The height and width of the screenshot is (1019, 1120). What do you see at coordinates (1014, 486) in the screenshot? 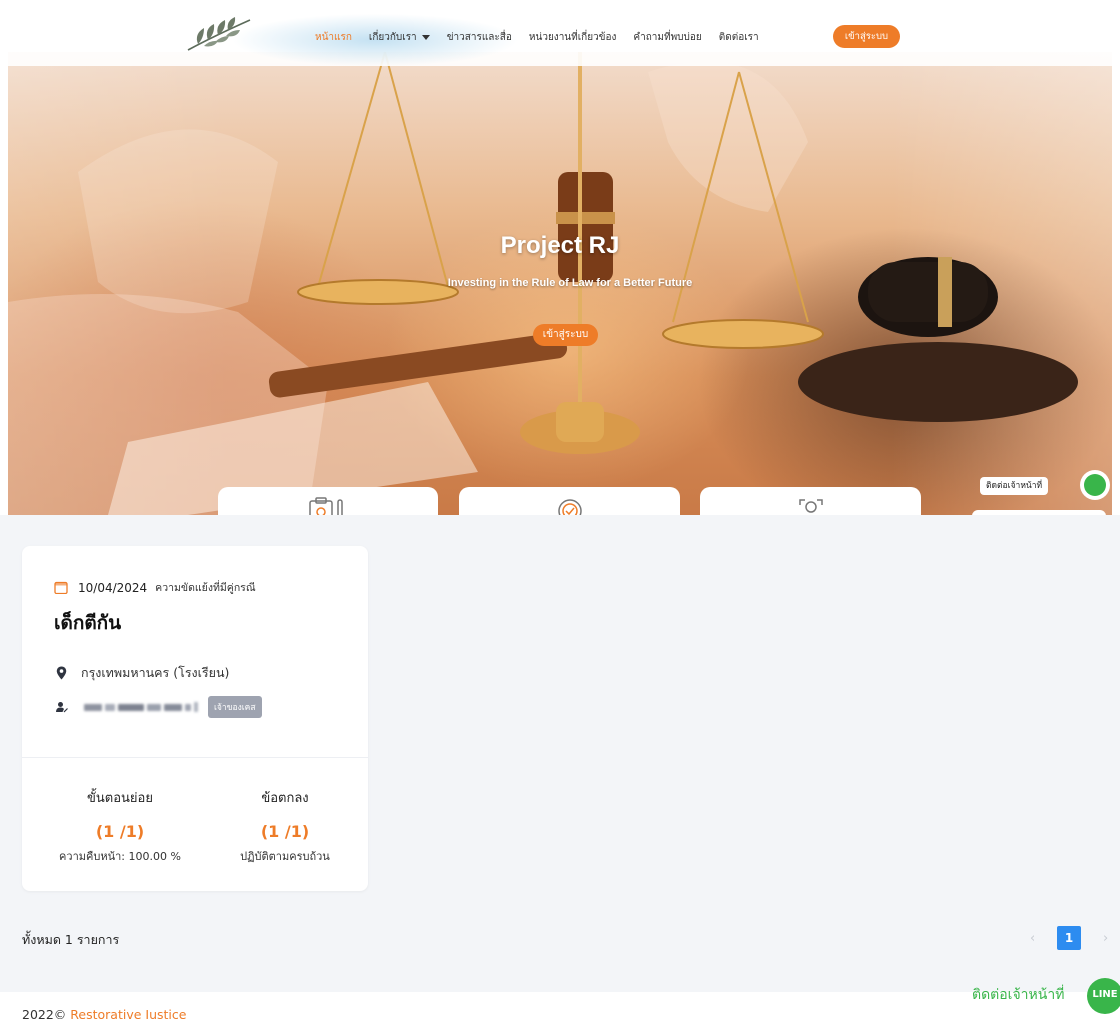
I see `hero-contact-staff-label: ติดต่อเจ้าหน้าที่` at bounding box center [1014, 486].